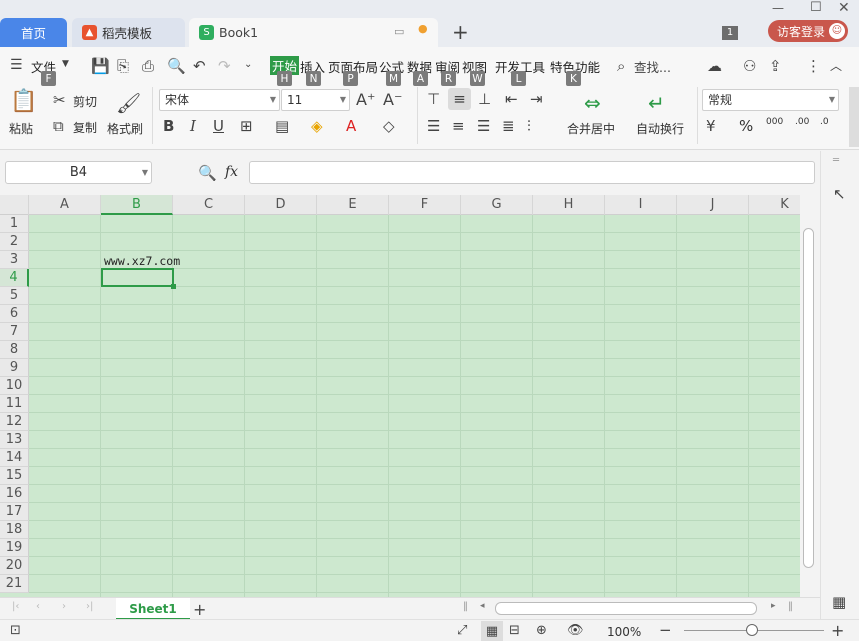 This screenshot has width=859, height=641. What do you see at coordinates (591, 128) in the screenshot?
I see `merge-center-button: 合并居中` at bounding box center [591, 128].